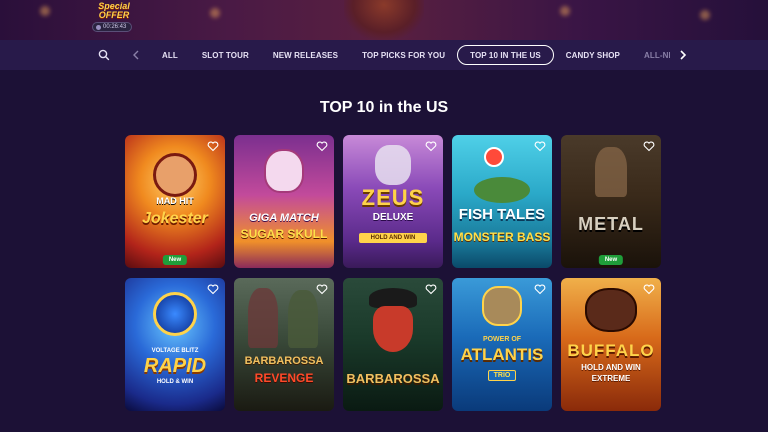 This screenshot has height=432, width=768. I want to click on game-card-barbarossa-revenge: BARBAROSSA REVENGE, so click(284, 344).